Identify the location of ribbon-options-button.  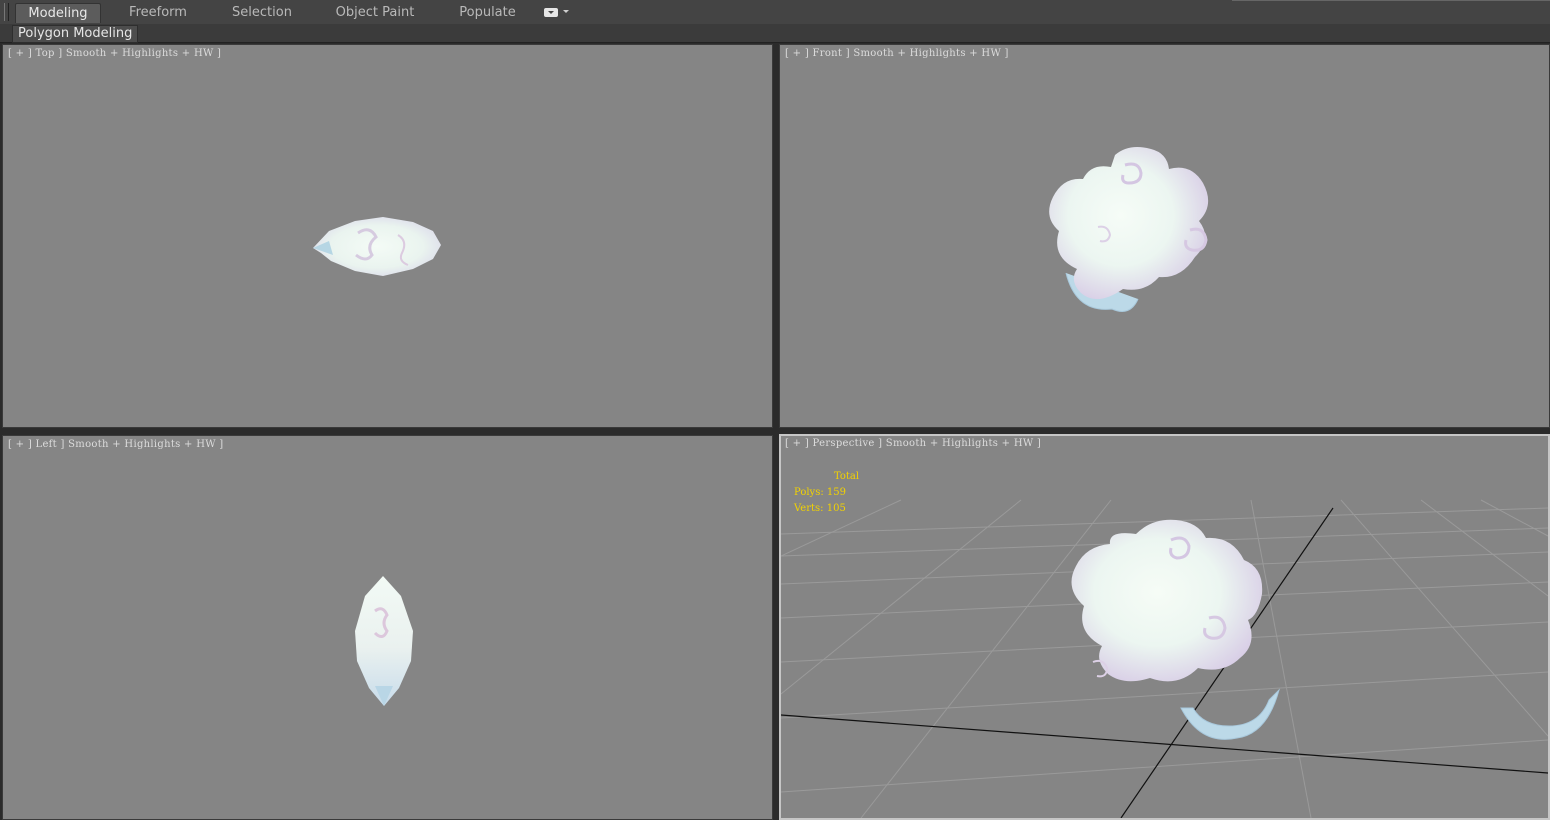
(557, 13).